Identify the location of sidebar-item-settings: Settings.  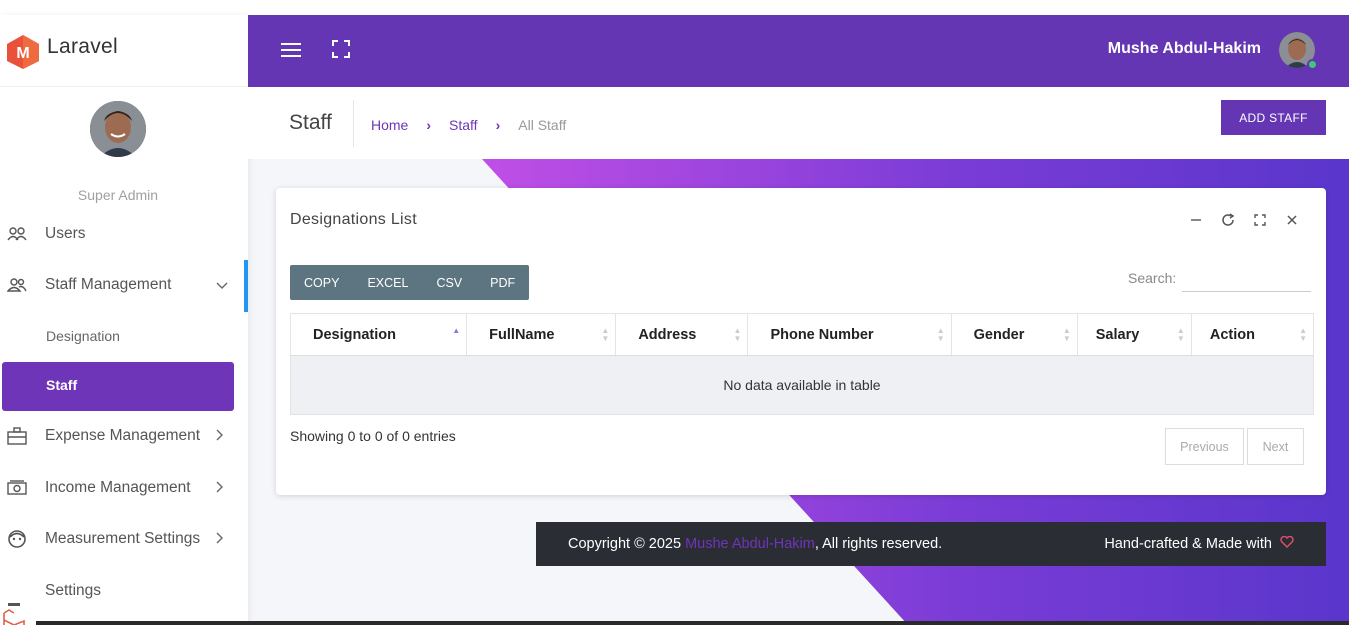
(124, 591).